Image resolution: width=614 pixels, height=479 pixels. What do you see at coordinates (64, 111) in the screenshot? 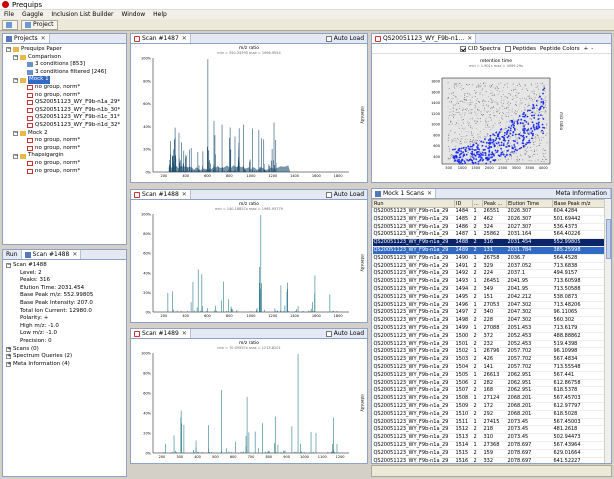
I see `tree-item: +QS20051123_WY_F9b-n1b_30*` at bounding box center [64, 111].